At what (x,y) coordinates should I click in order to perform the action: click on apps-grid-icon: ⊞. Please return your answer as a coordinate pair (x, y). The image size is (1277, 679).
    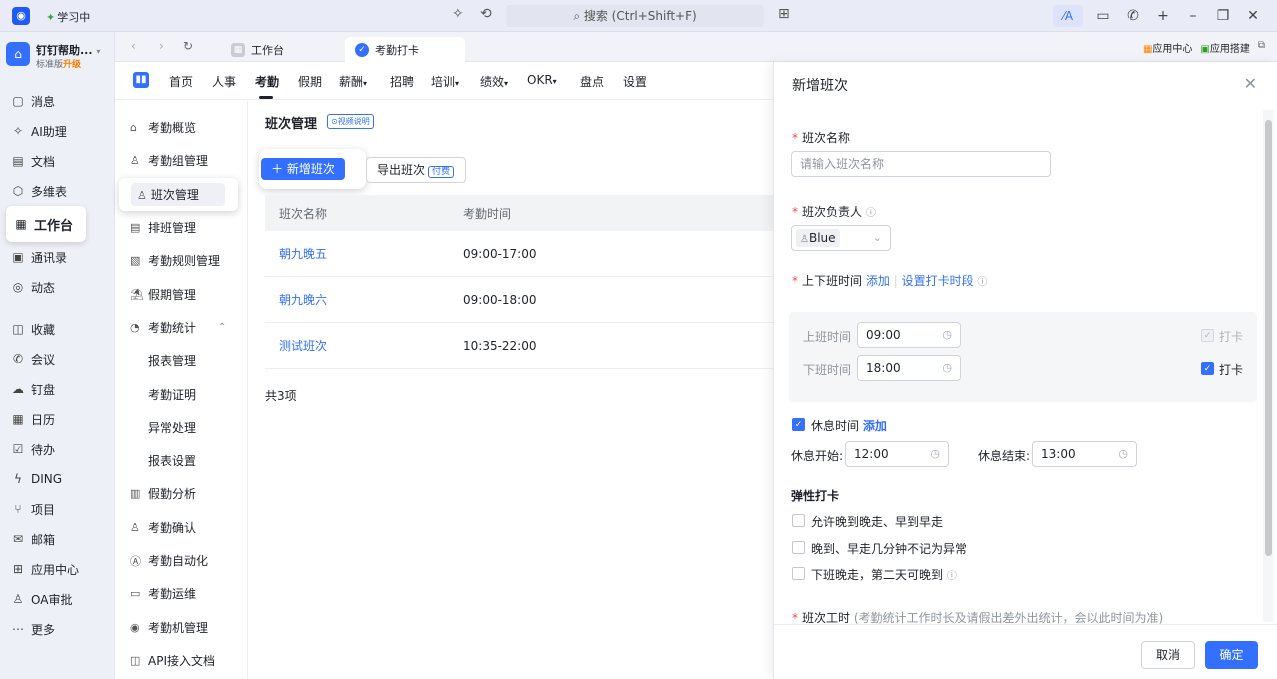
    Looking at the image, I should click on (784, 14).